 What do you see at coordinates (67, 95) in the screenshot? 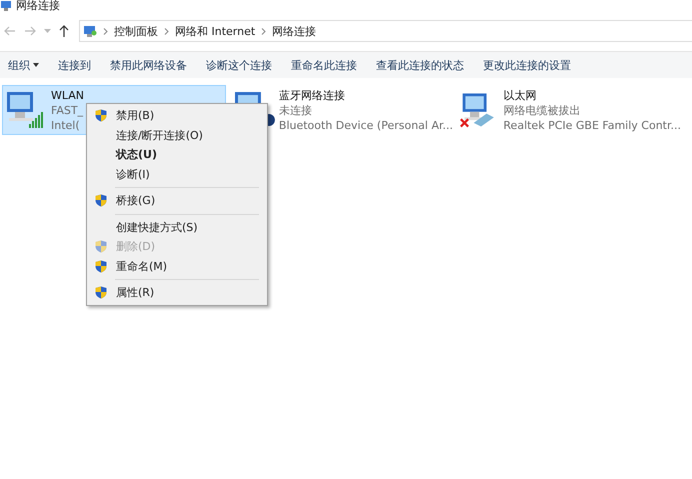
I see `connection-name: WLAN` at bounding box center [67, 95].